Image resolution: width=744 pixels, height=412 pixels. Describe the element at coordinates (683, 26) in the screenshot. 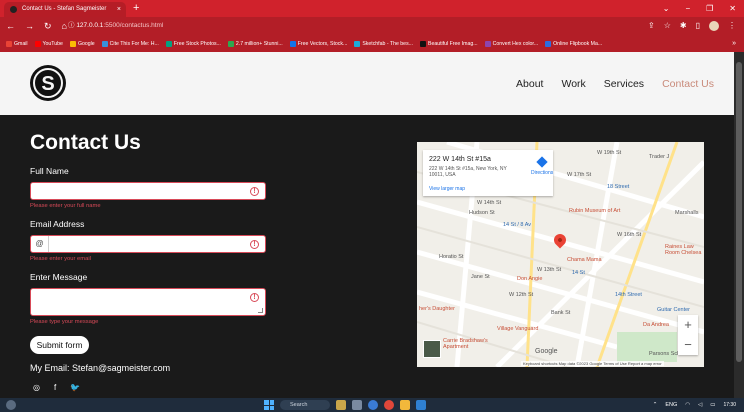

I see `extensions-icon: ✱` at that location.